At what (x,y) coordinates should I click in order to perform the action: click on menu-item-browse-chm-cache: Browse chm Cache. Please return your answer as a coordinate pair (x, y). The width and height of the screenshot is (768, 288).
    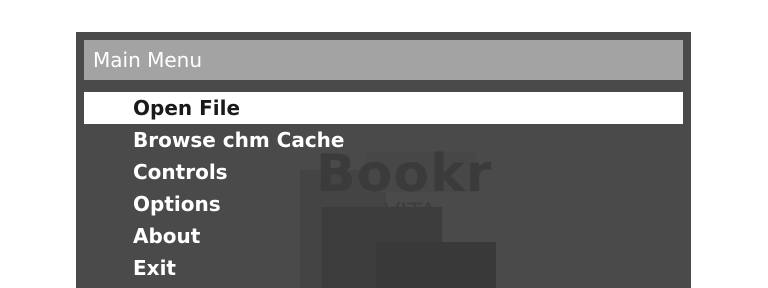
    Looking at the image, I should click on (383, 140).